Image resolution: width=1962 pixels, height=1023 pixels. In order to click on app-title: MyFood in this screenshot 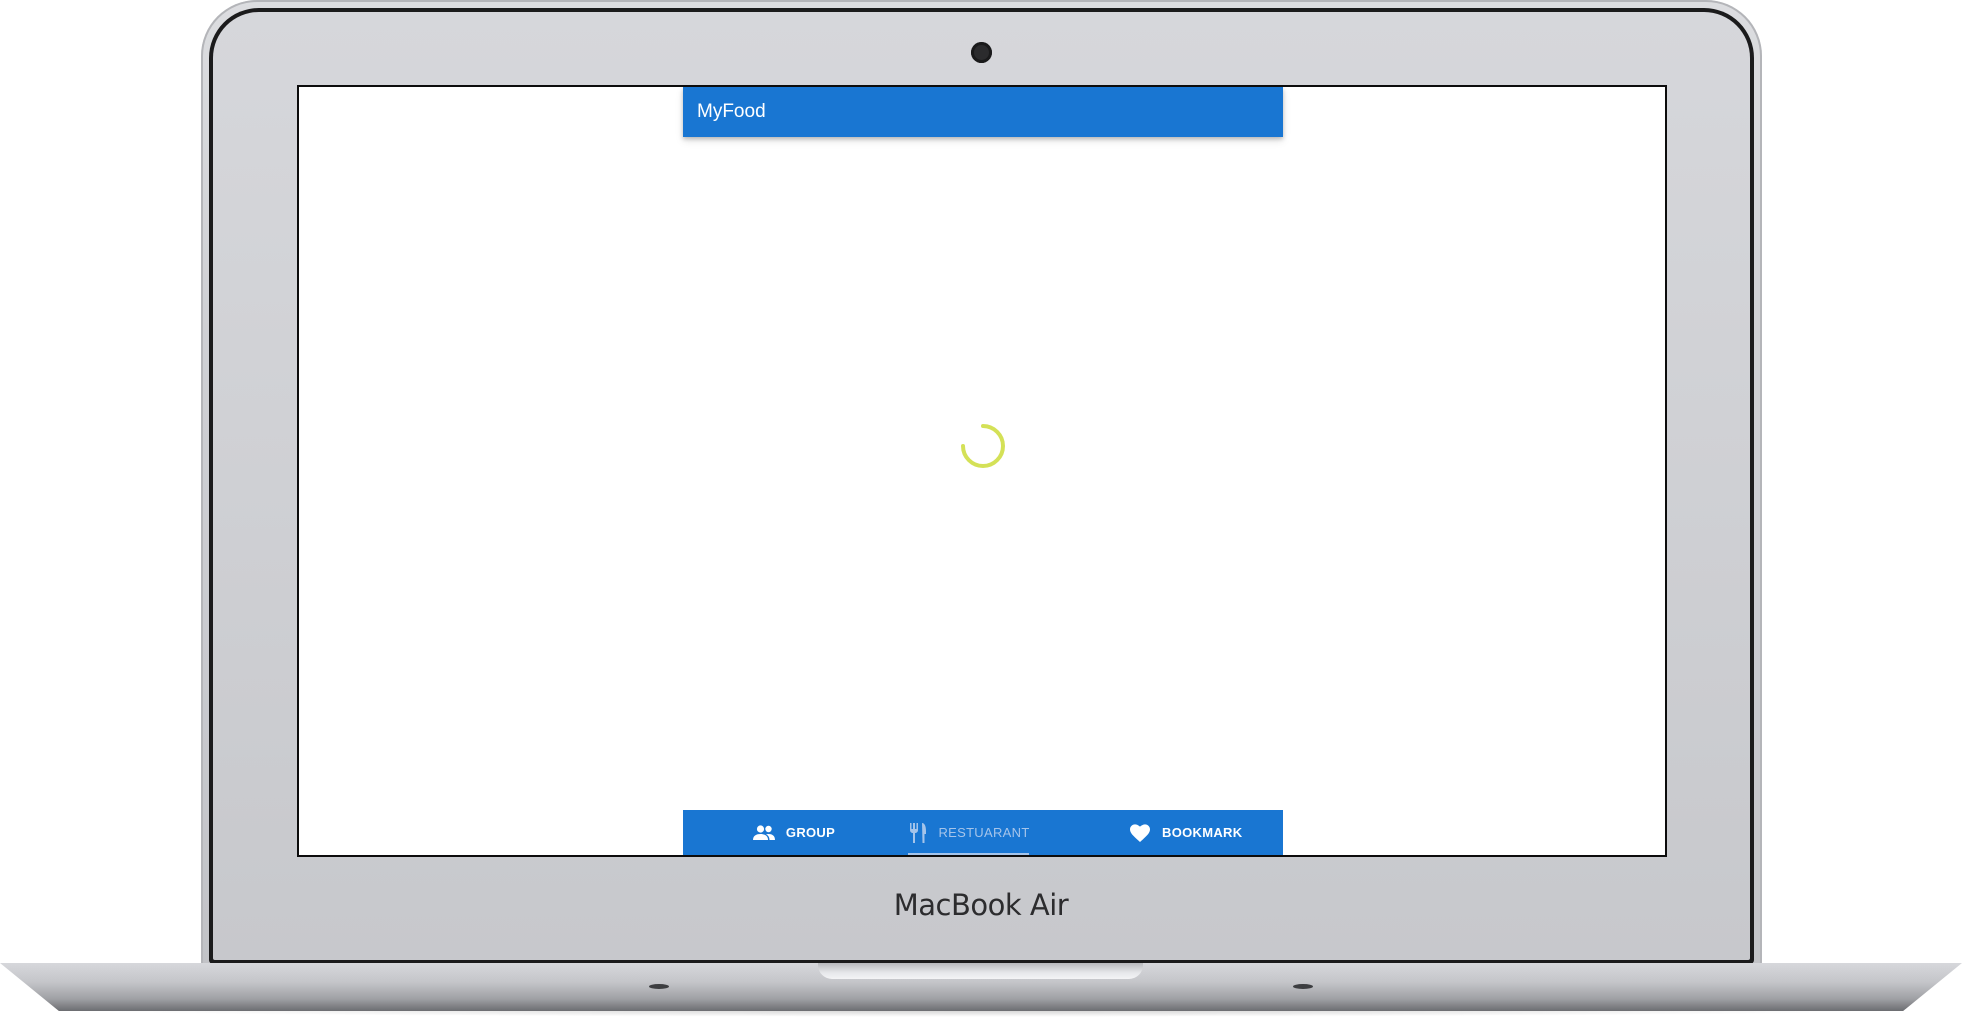, I will do `click(731, 111)`.